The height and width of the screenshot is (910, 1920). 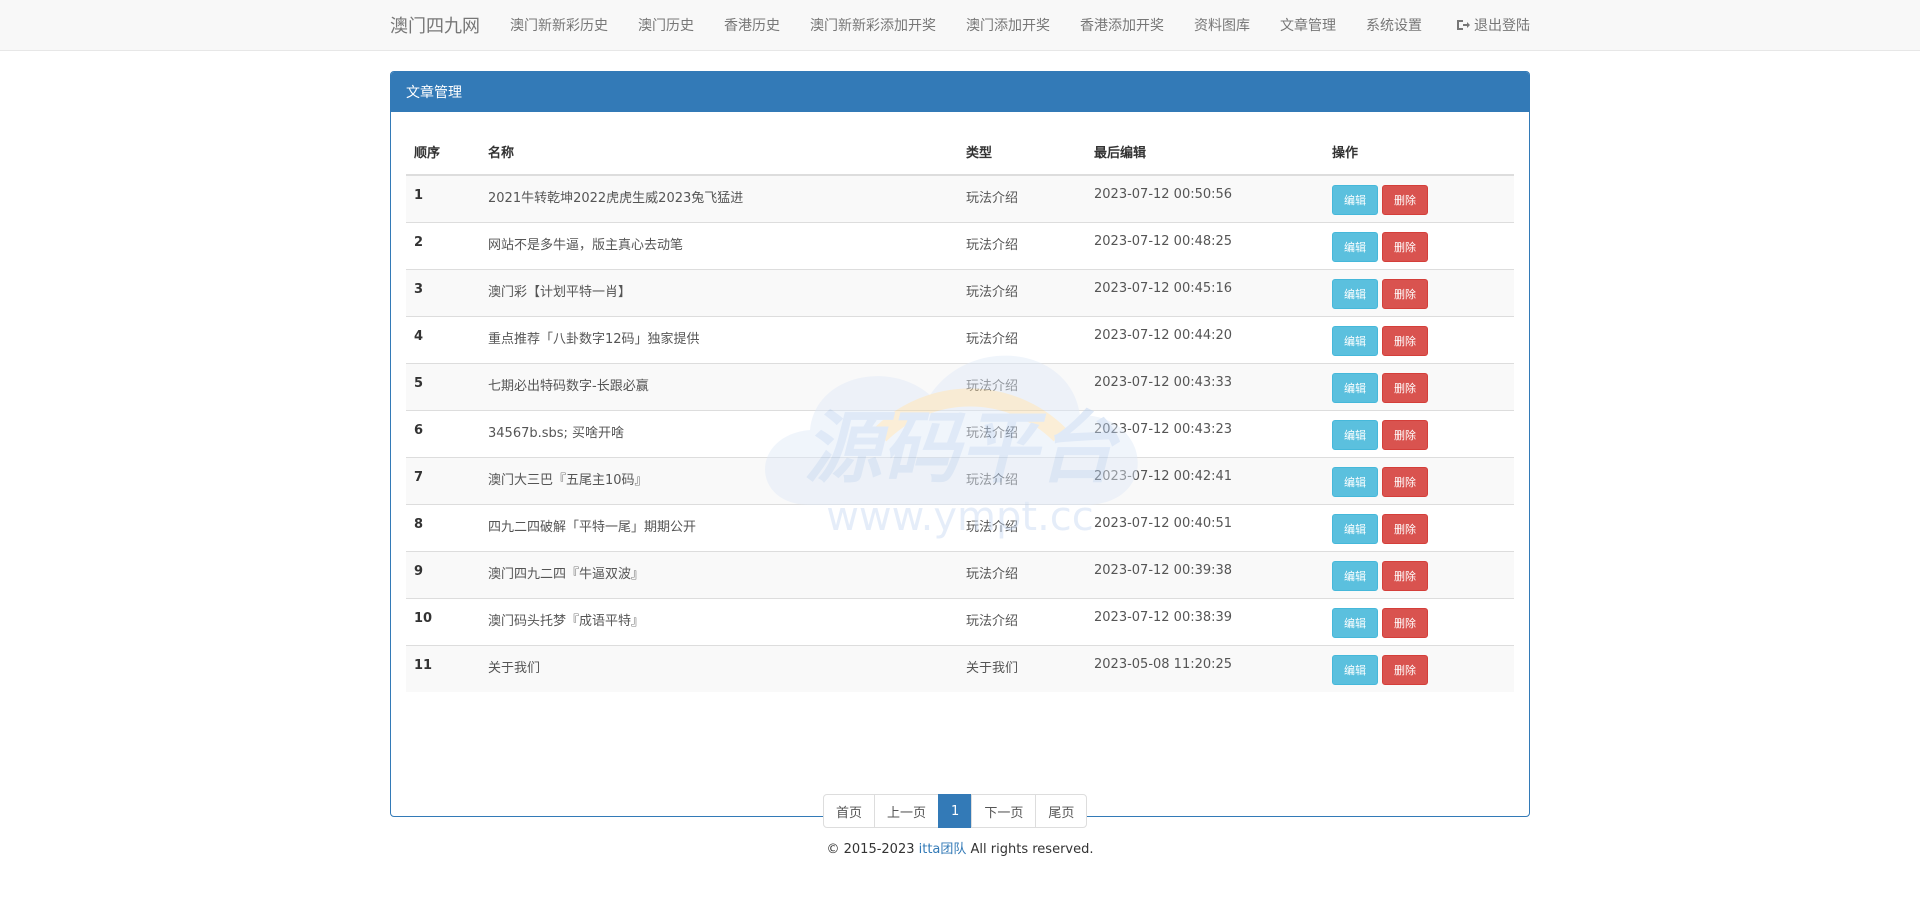 I want to click on page-next-button: 下一页, so click(x=1004, y=811).